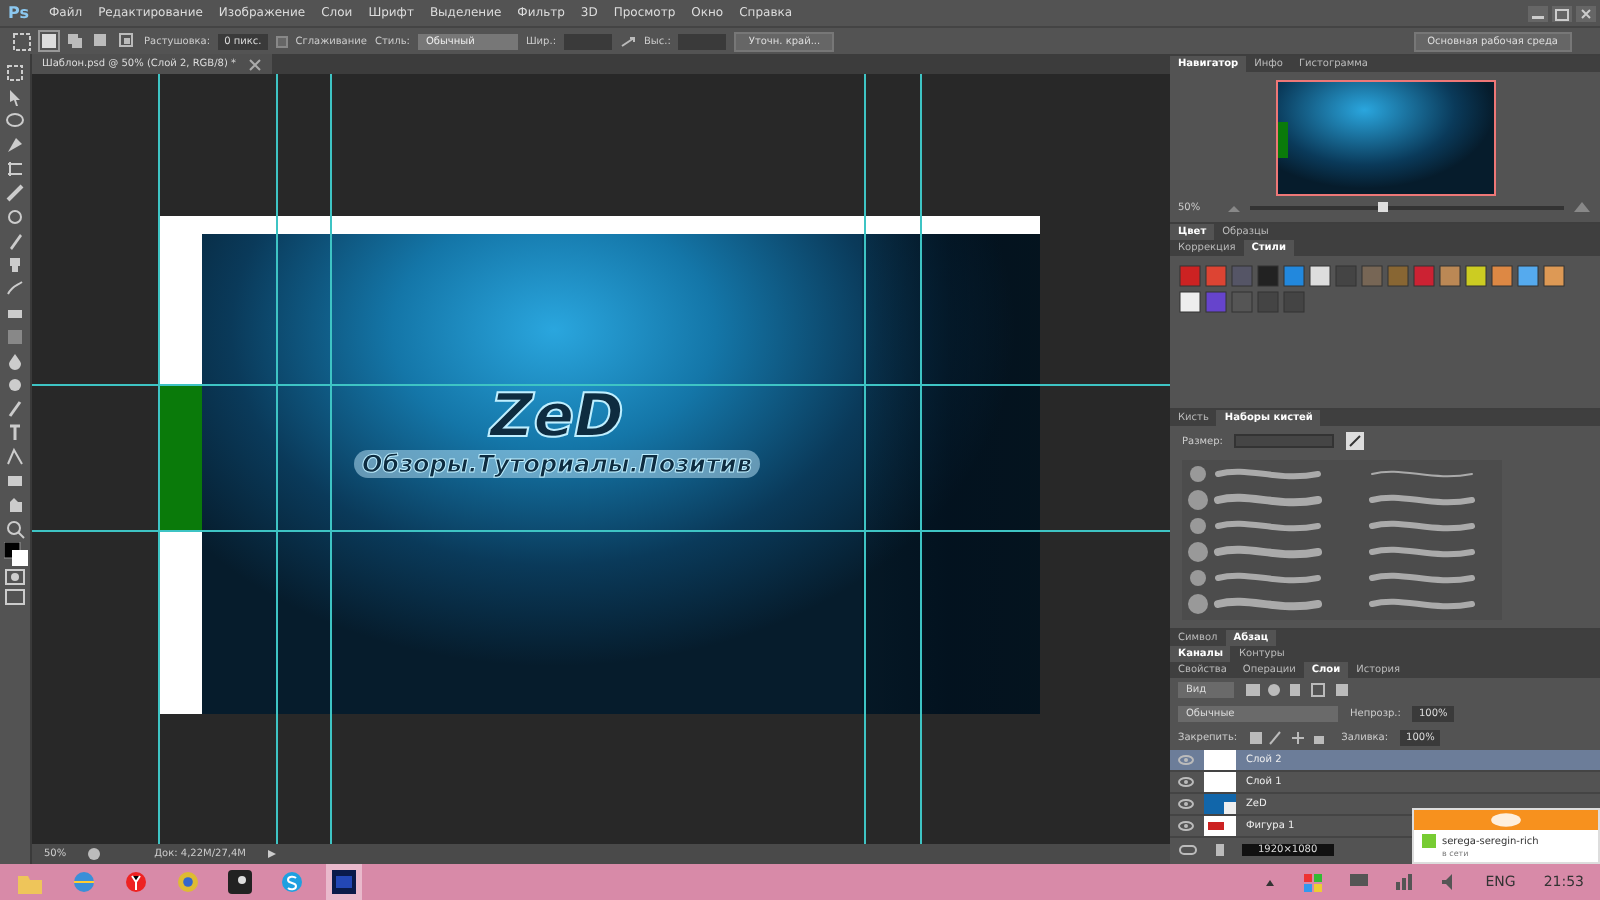 The width and height of the screenshot is (1600, 900). I want to click on quick-mask-icon, so click(15, 577).